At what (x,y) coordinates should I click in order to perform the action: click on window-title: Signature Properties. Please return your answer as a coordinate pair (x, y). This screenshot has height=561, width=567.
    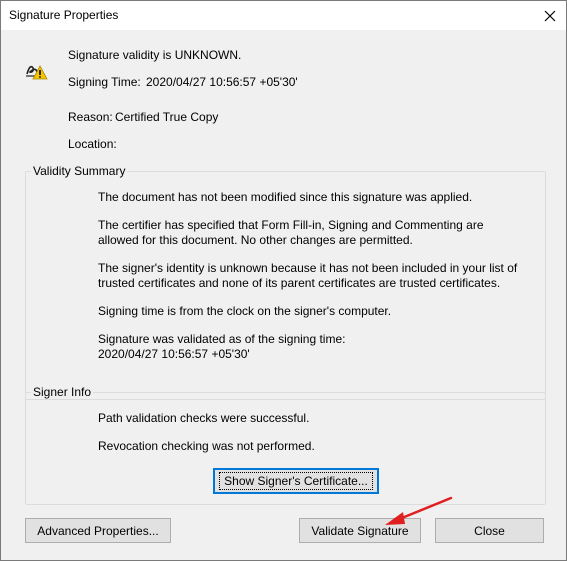
    Looking at the image, I should click on (64, 15).